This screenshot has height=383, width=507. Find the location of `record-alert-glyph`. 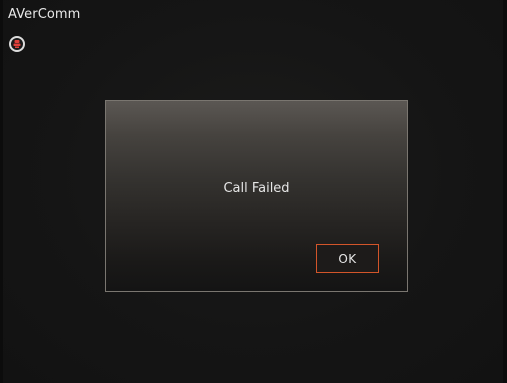

record-alert-glyph is located at coordinates (17, 44).